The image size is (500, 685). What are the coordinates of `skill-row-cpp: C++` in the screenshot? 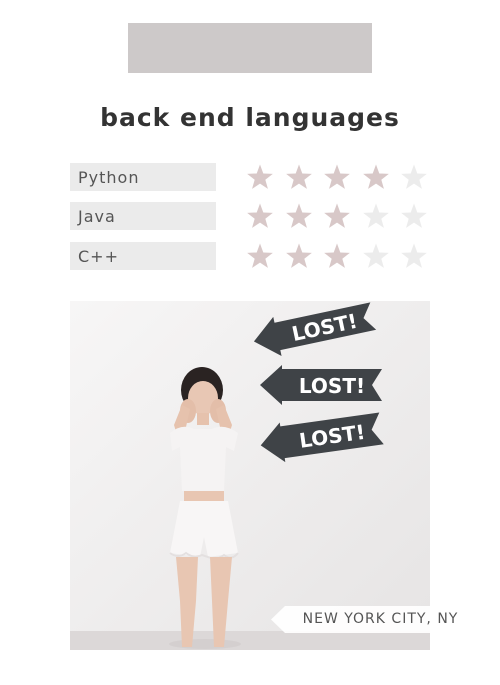 It's located at (255, 256).